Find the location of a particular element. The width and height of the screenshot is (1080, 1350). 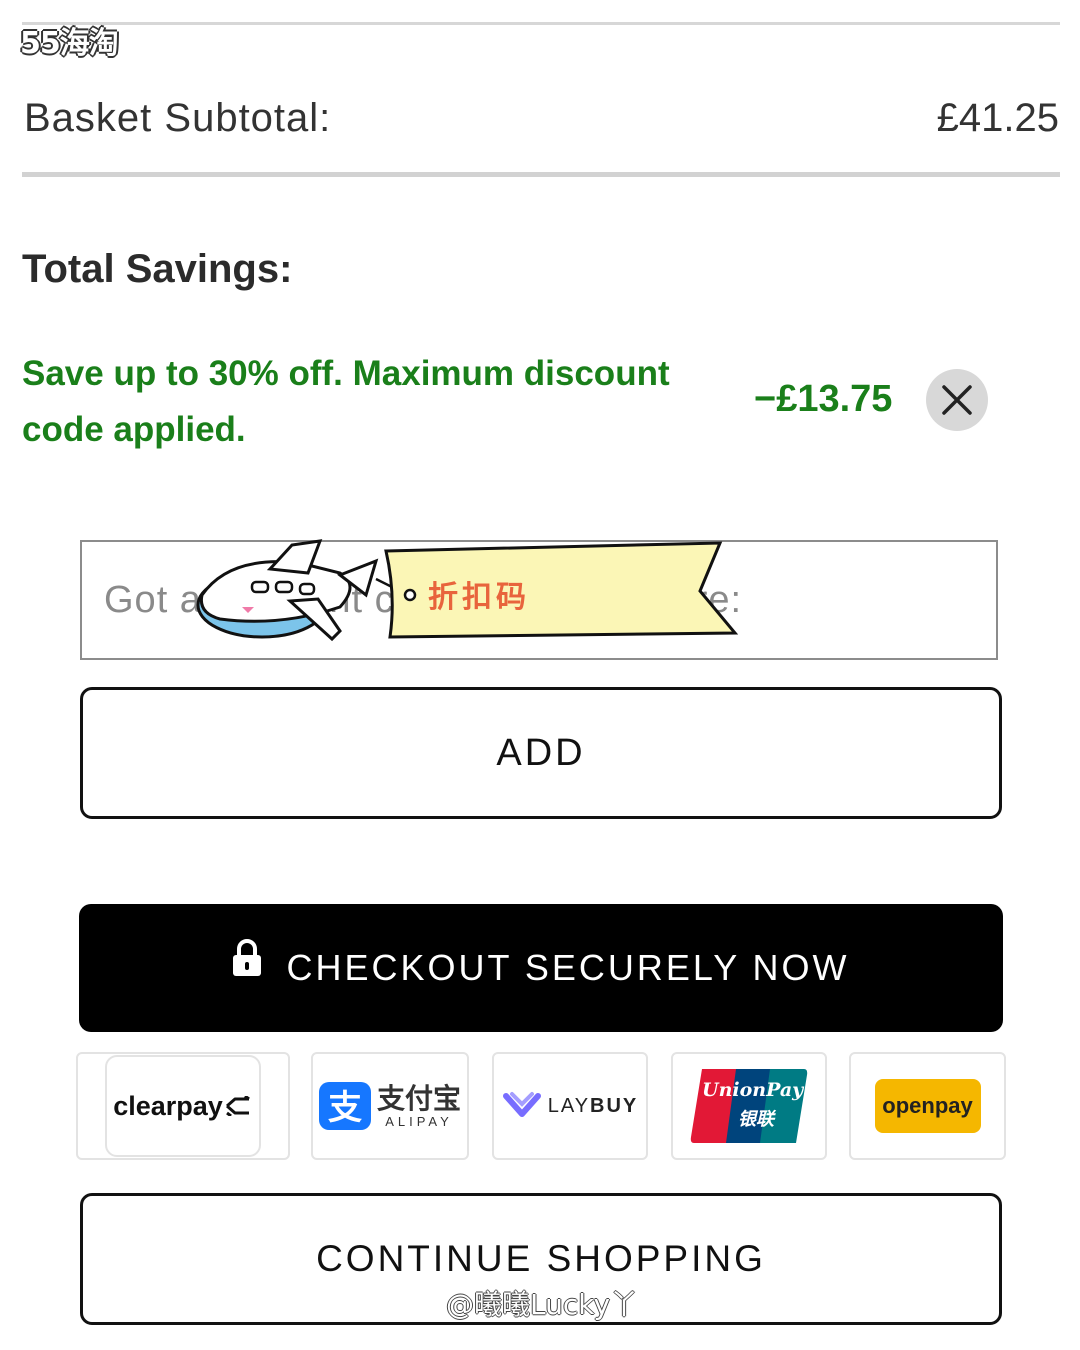

payment-tile-laybuy: LAY BUY is located at coordinates (570, 1106).